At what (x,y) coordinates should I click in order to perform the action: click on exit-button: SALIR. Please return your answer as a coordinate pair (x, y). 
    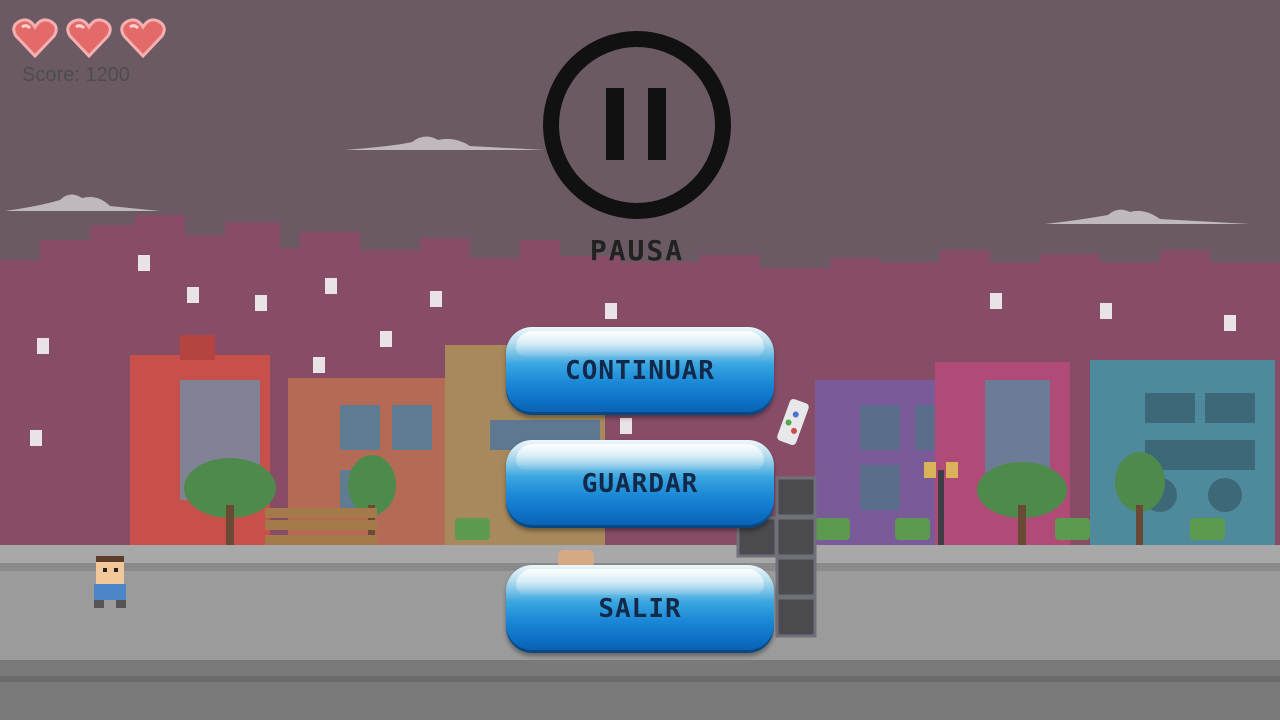
    Looking at the image, I should click on (640, 609).